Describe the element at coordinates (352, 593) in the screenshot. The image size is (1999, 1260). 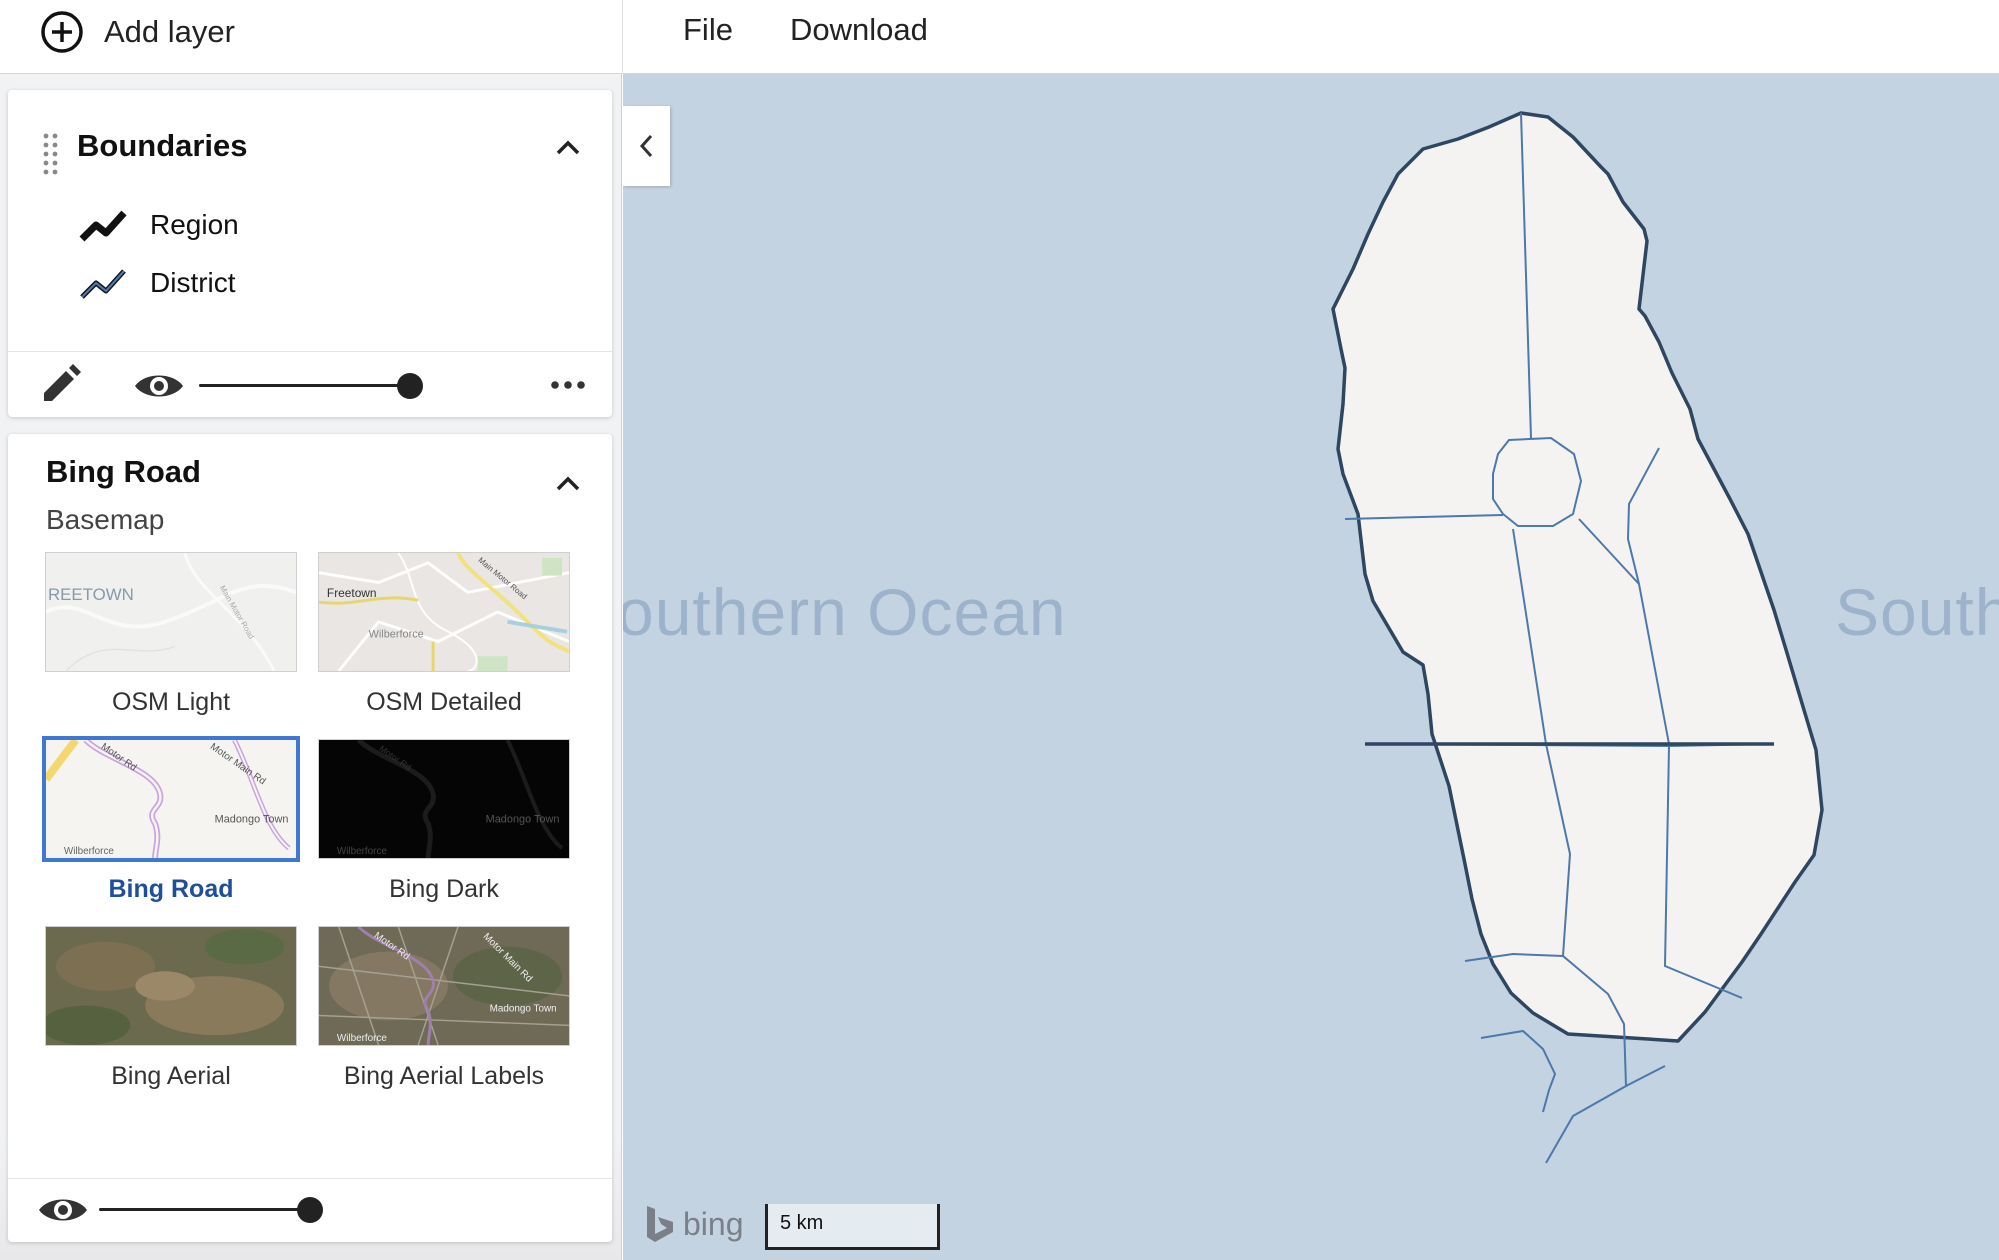
I see `map-label: Freetown` at that location.